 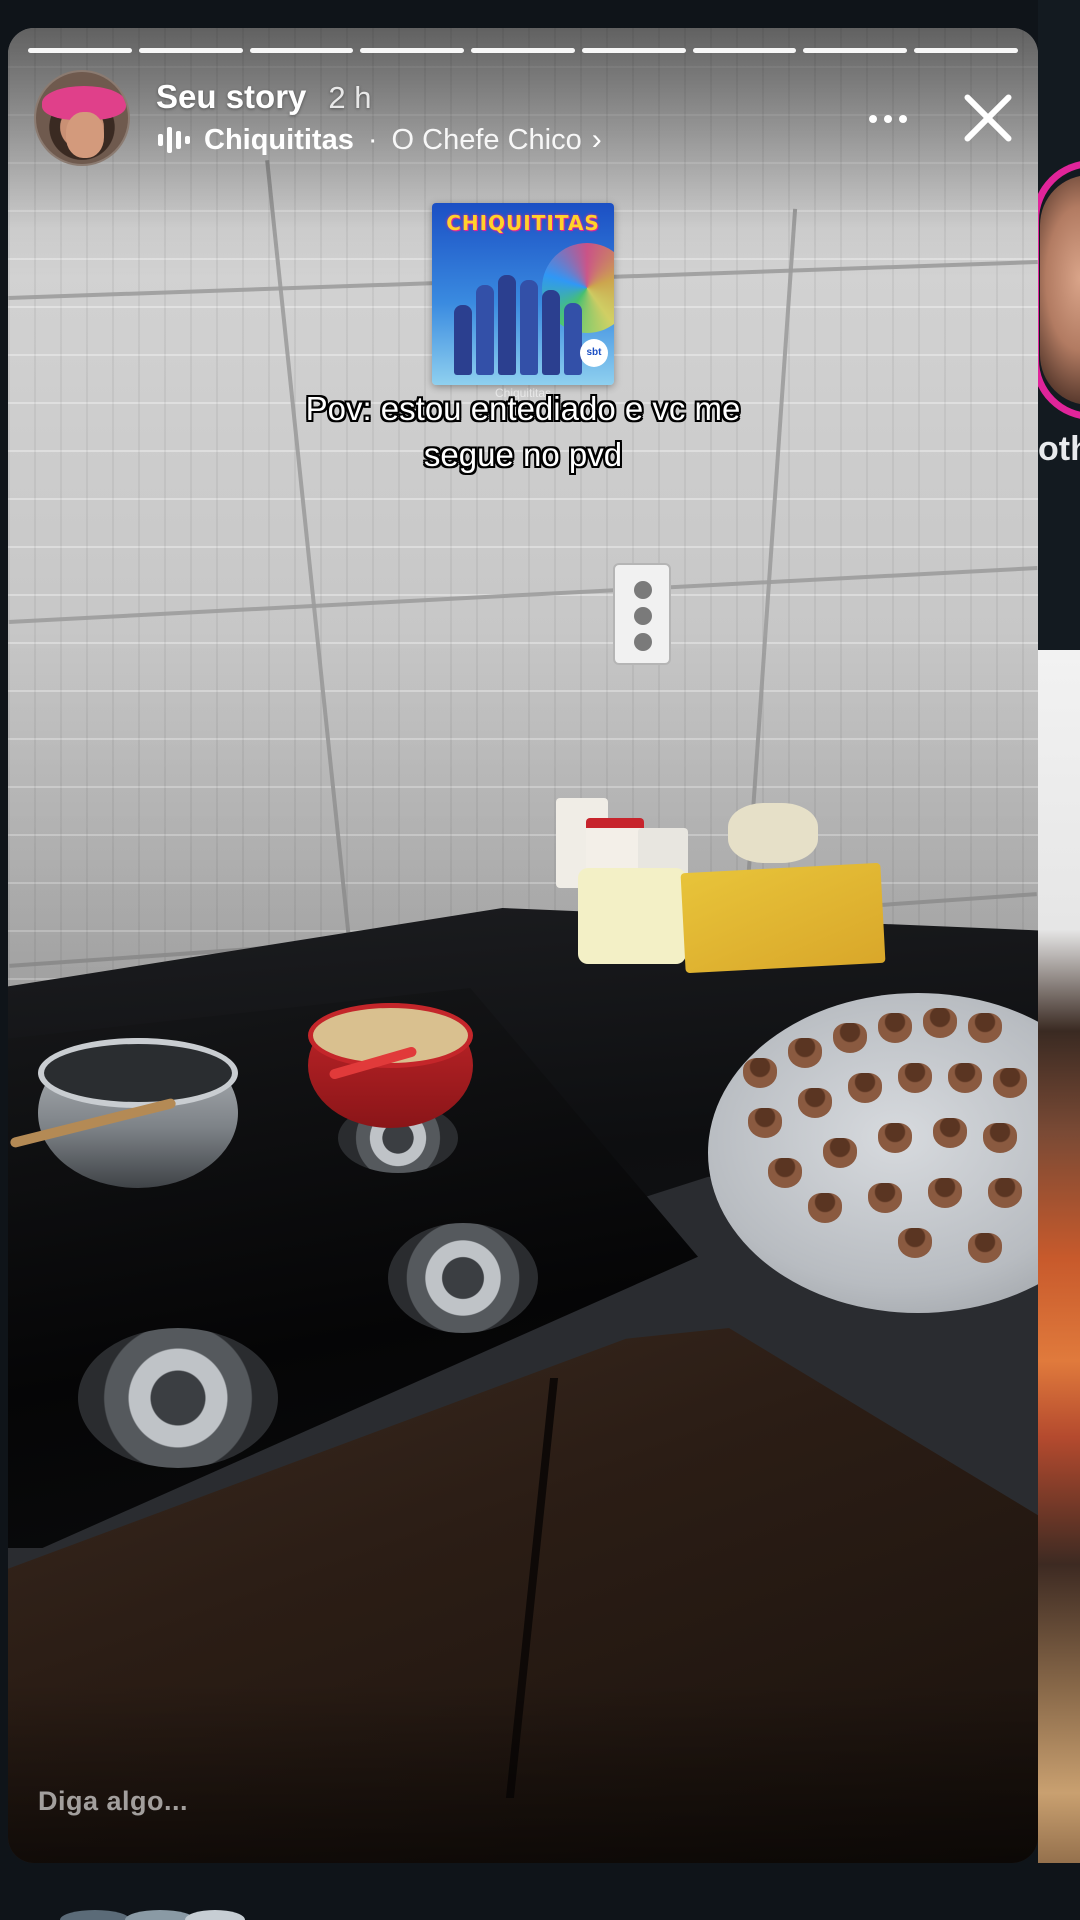 I want to click on username: Seu story, so click(x=231, y=97).